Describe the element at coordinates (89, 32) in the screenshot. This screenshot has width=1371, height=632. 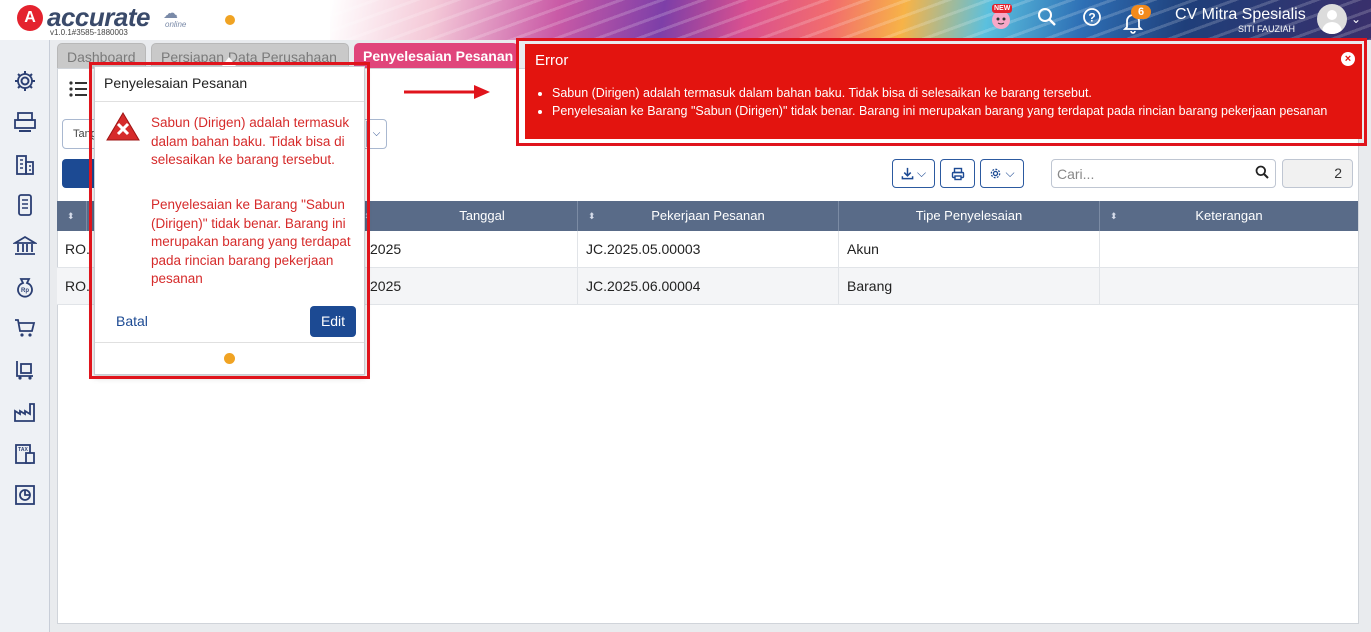
I see `version-label: v1.0.1#3585-1880003` at that location.